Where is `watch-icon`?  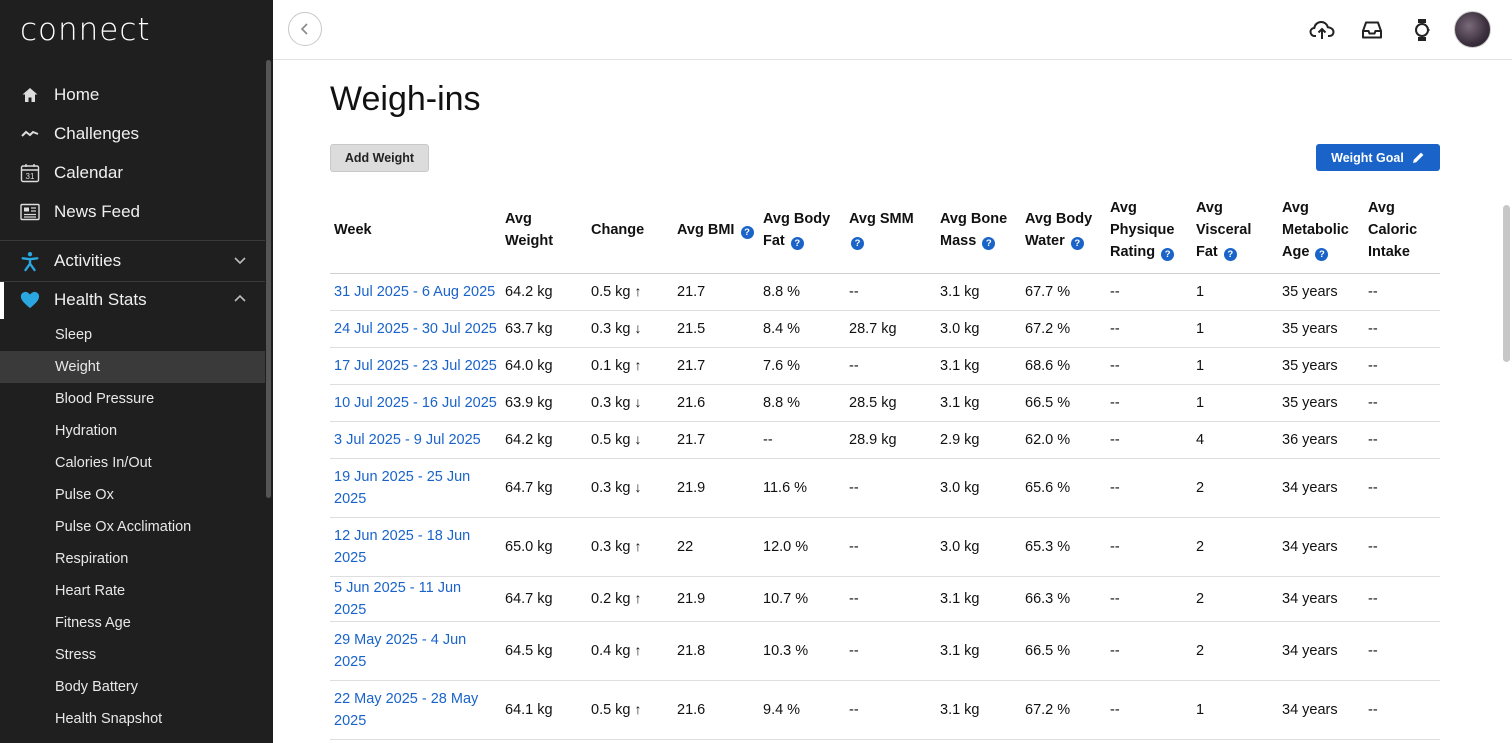
watch-icon is located at coordinates (1422, 30).